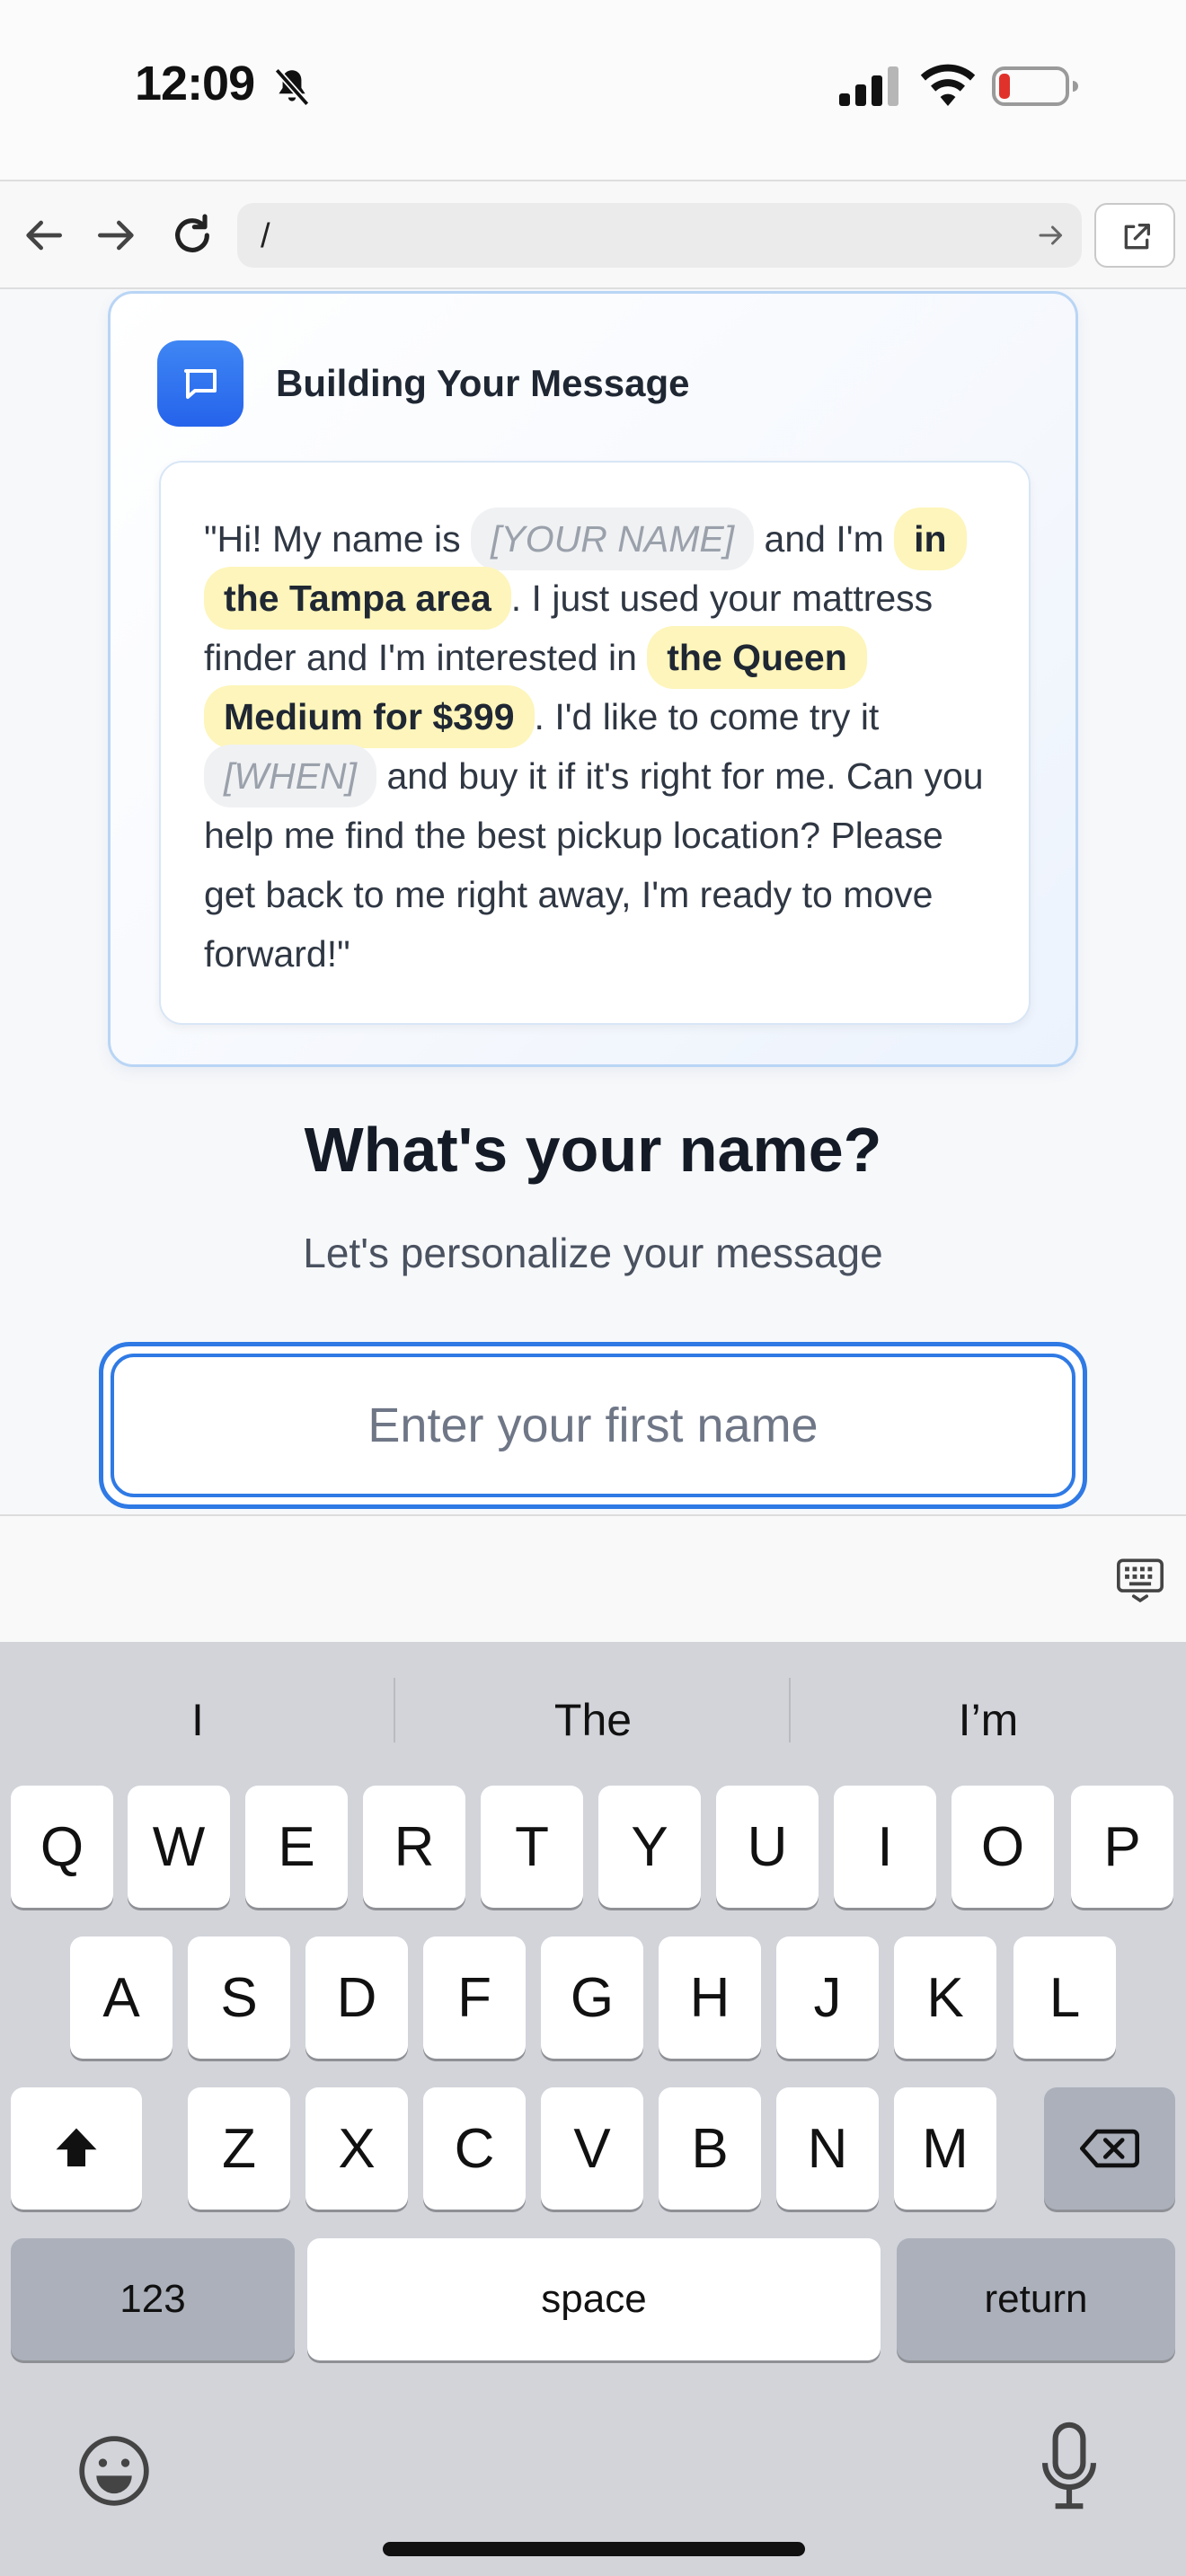 The height and width of the screenshot is (2576, 1186). Describe the element at coordinates (827, 2148) in the screenshot. I see `key-n: N` at that location.